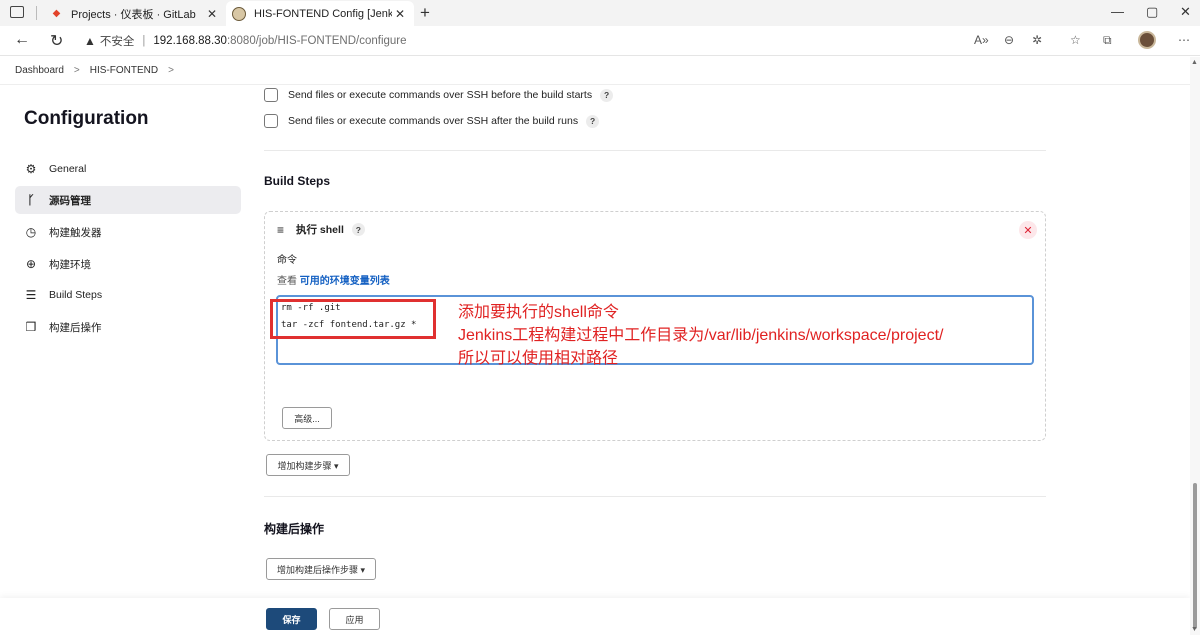 Image resolution: width=1200 pixels, height=635 pixels. Describe the element at coordinates (280, 230) in the screenshot. I see `drag-handle-icon: ≡` at that location.